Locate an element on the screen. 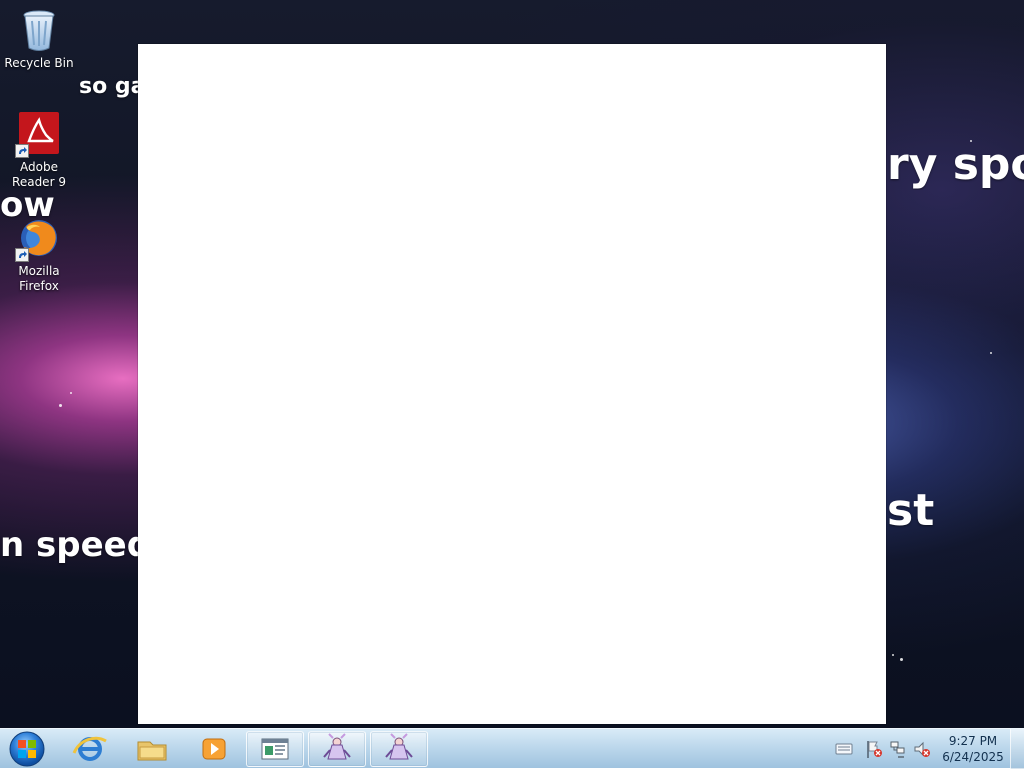 This screenshot has width=1024, height=773. action-center-flag-icon is located at coordinates (874, 749).